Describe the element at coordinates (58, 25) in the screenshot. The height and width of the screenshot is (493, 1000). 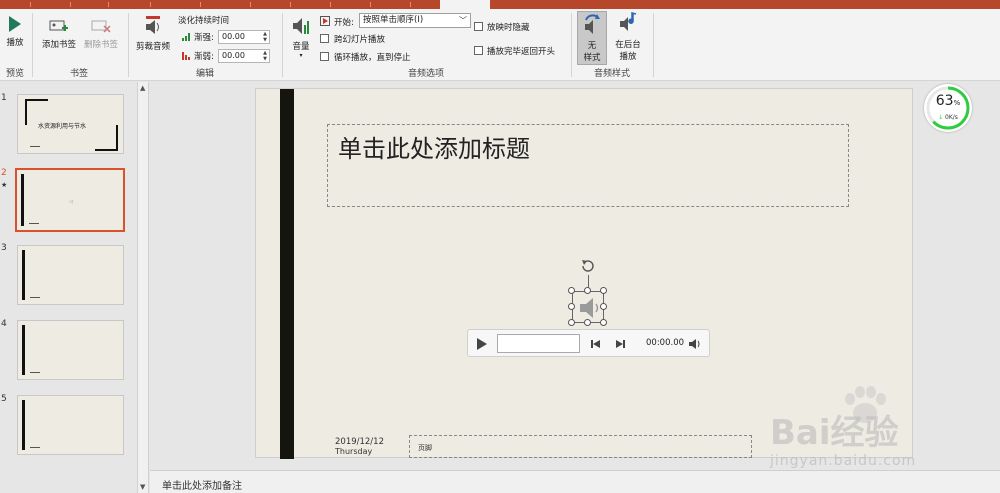
I see `add-bookmark-icon` at that location.